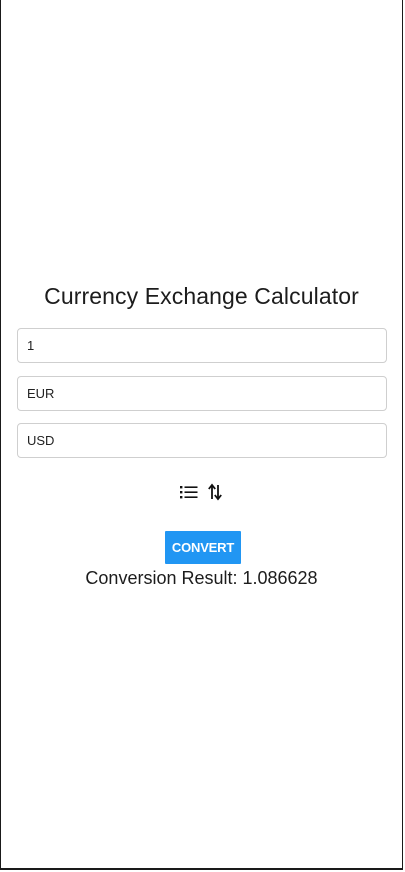 The image size is (405, 872). I want to click on swap-vertical-icon, so click(215, 492).